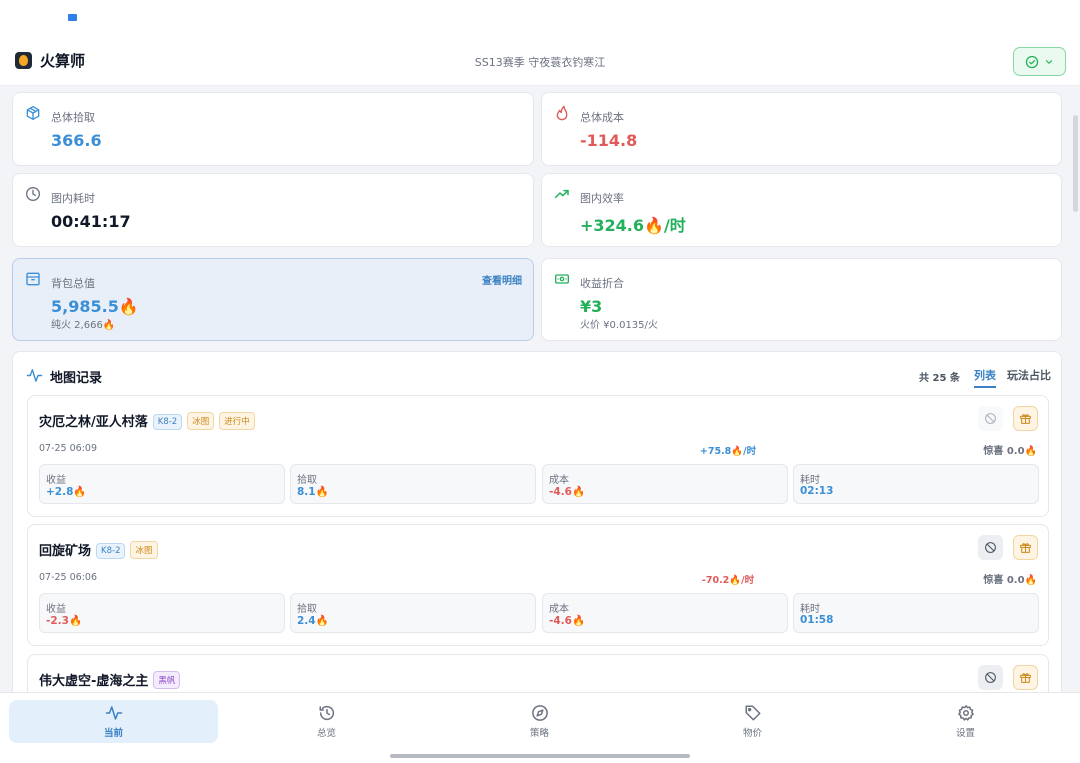 This screenshot has width=1080, height=763. I want to click on record-name-text: 伟大虚空-虚海之主, so click(94, 681).